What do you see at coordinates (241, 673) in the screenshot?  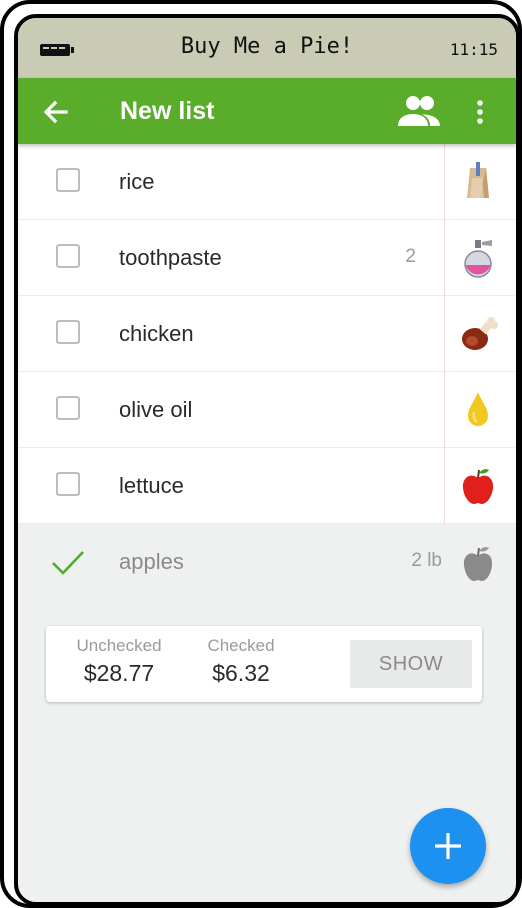 I see `checked-total-value: $6.32` at bounding box center [241, 673].